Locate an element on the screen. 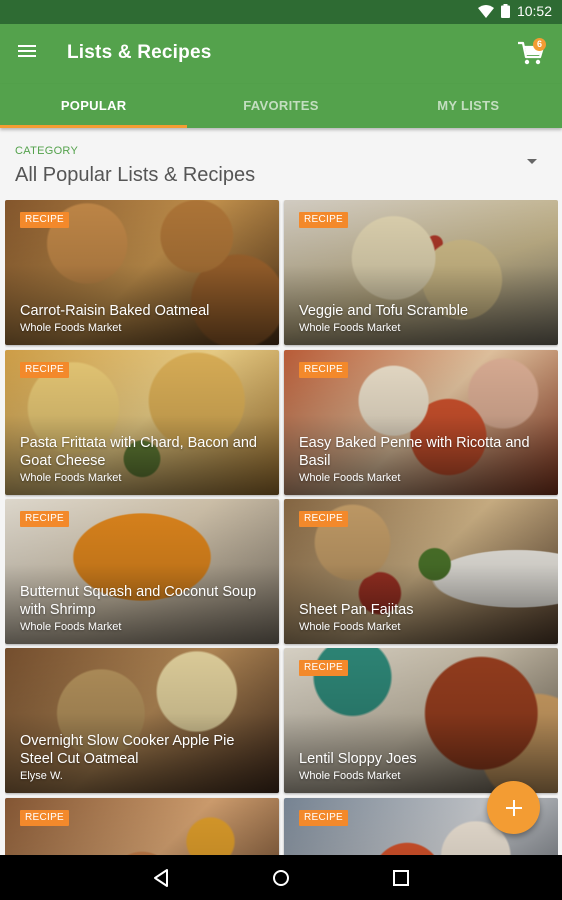 The height and width of the screenshot is (900, 562). app-title: Lists & Recipes is located at coordinates (139, 52).